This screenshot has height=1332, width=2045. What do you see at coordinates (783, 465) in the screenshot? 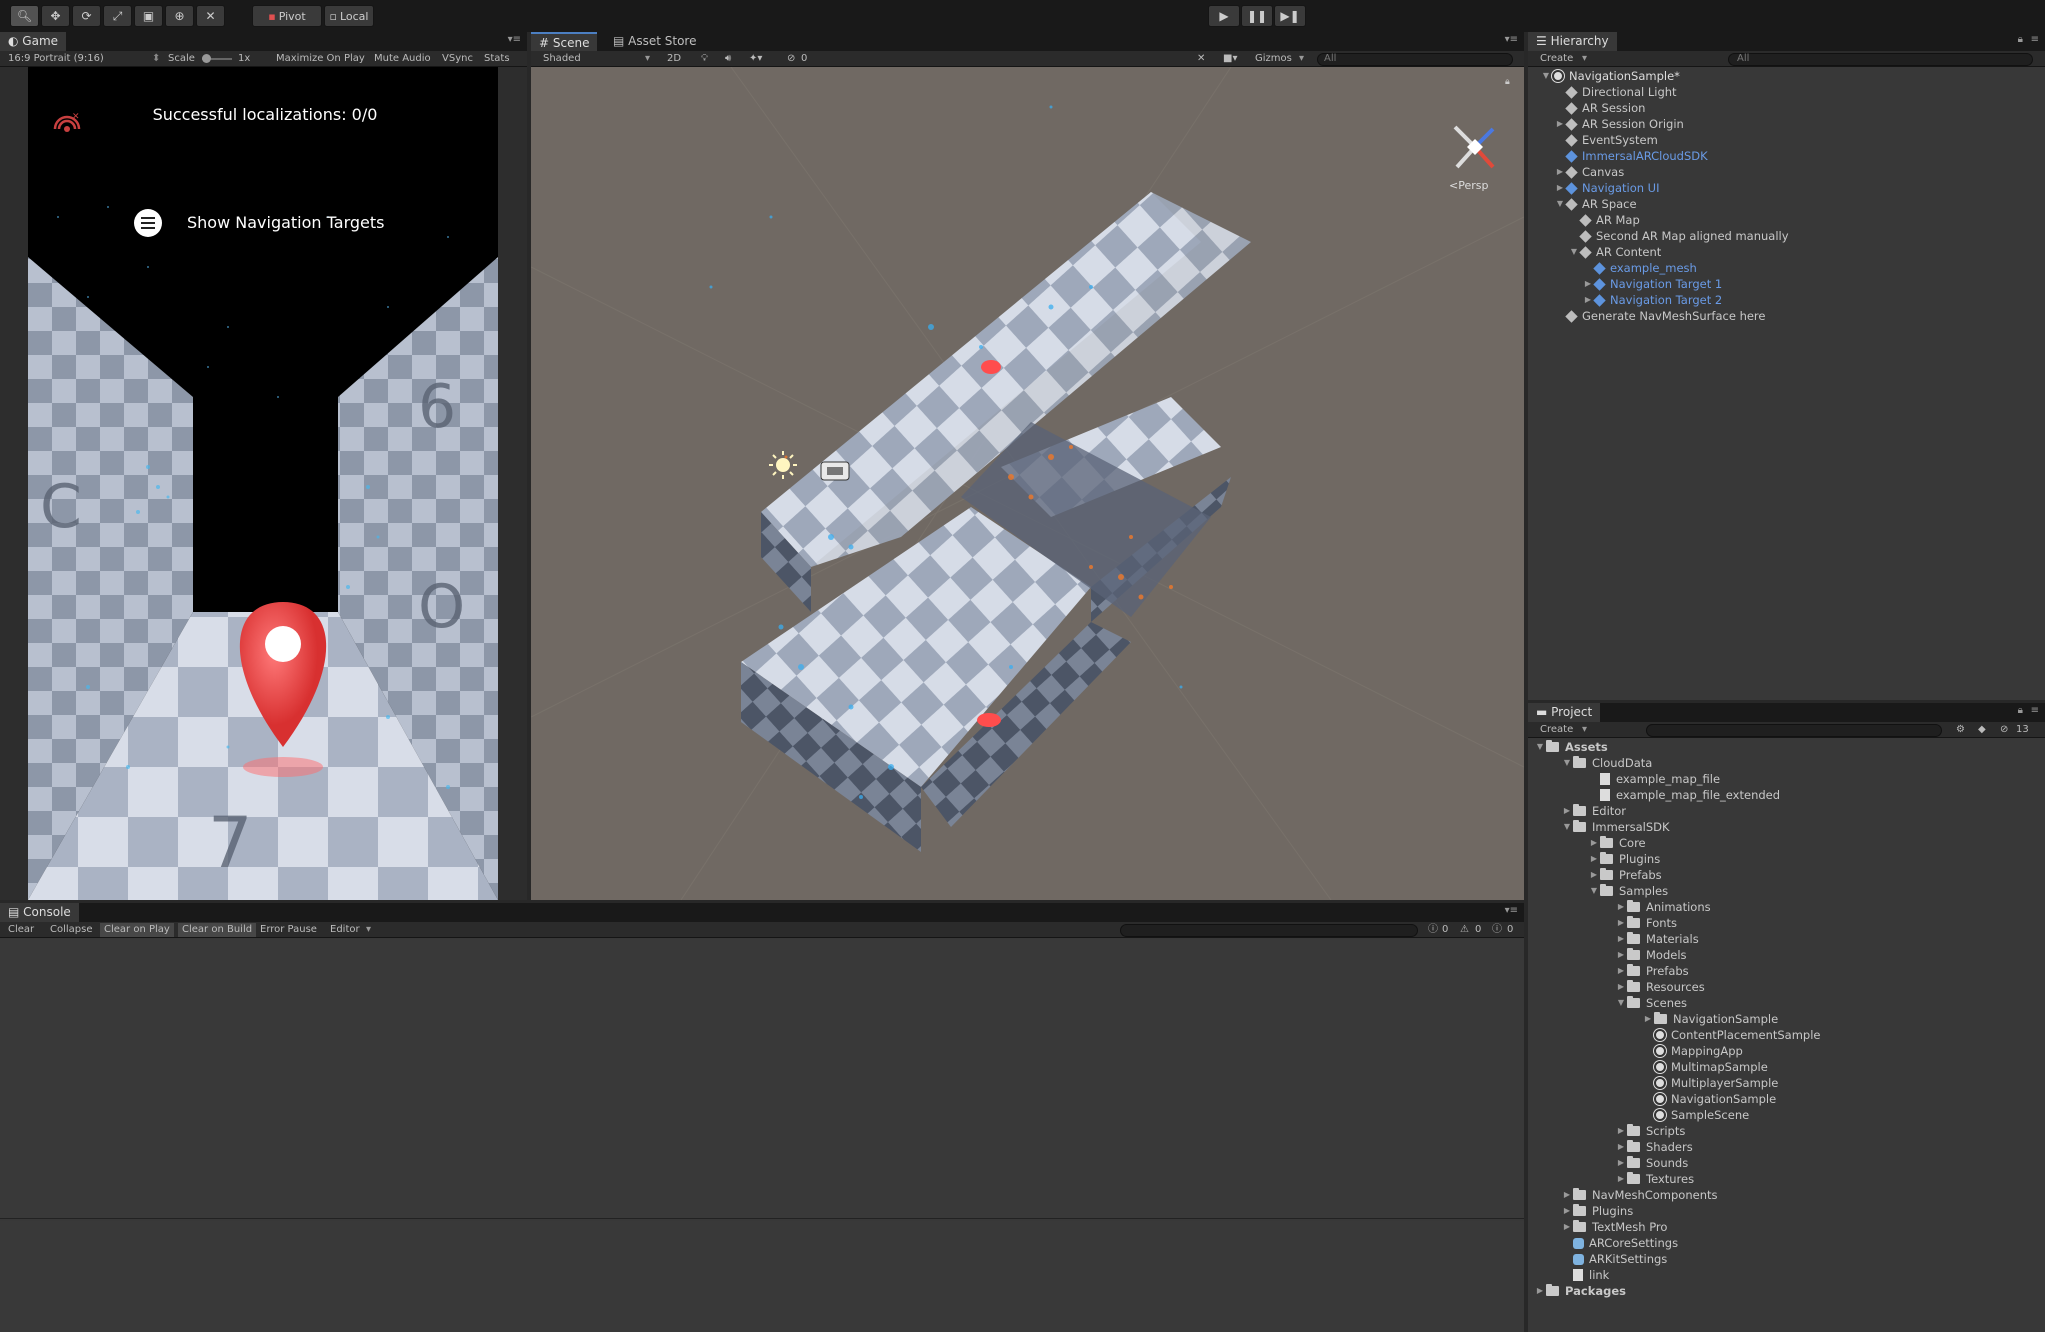
I see `directional-light-icon` at bounding box center [783, 465].